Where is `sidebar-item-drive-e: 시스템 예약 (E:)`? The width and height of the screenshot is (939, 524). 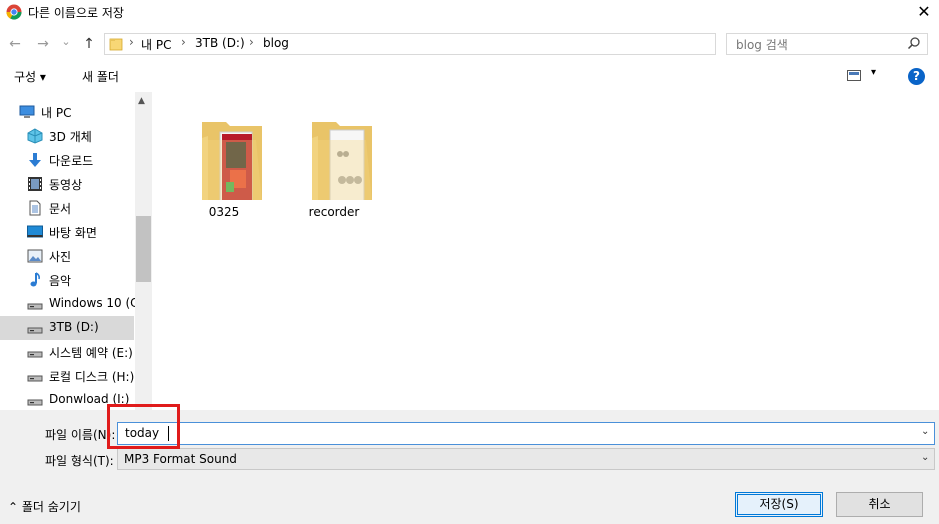 sidebar-item-drive-e: 시스템 예약 (E:) is located at coordinates (67, 352).